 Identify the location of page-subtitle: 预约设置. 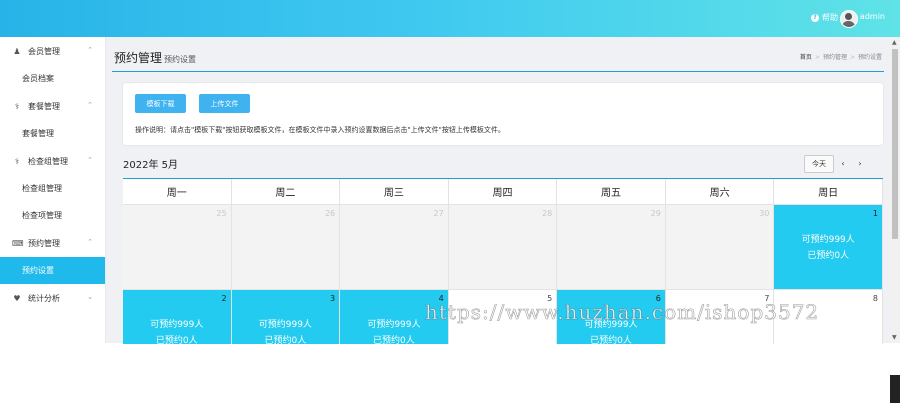
(180, 59).